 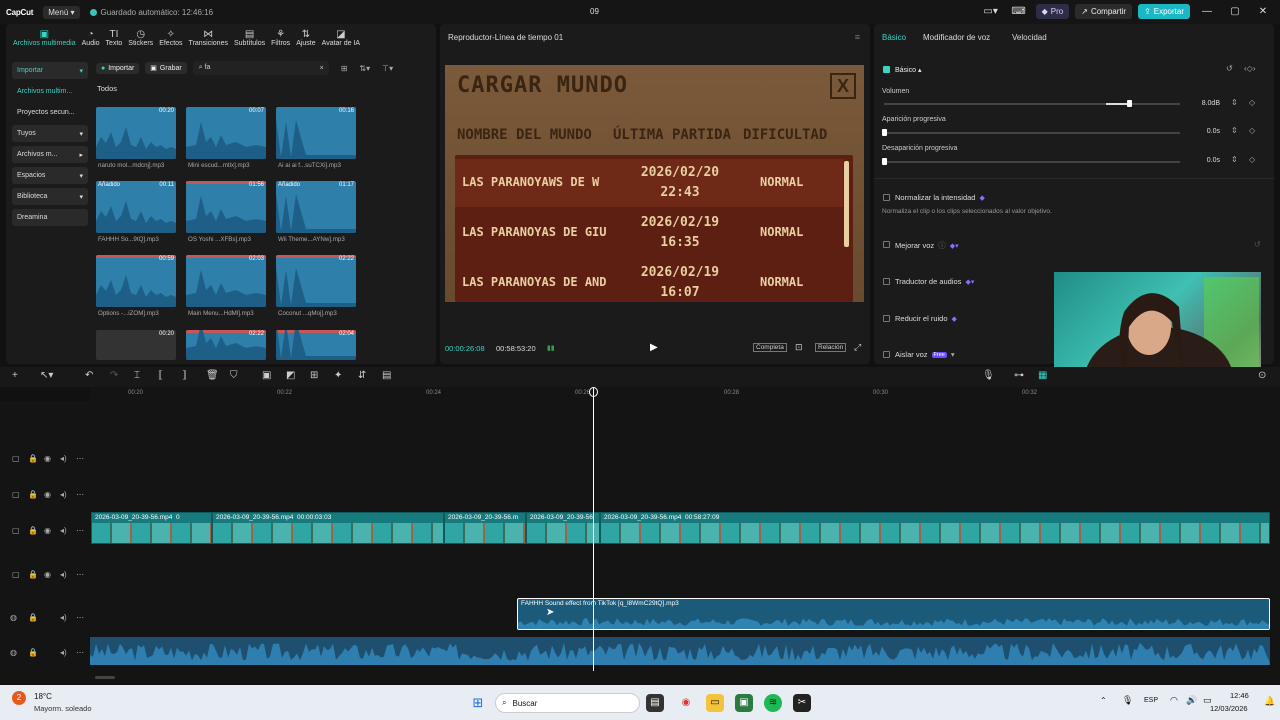 I want to click on video-clip: 2026-03-09_20-39-56.m, so click(x=485, y=528).